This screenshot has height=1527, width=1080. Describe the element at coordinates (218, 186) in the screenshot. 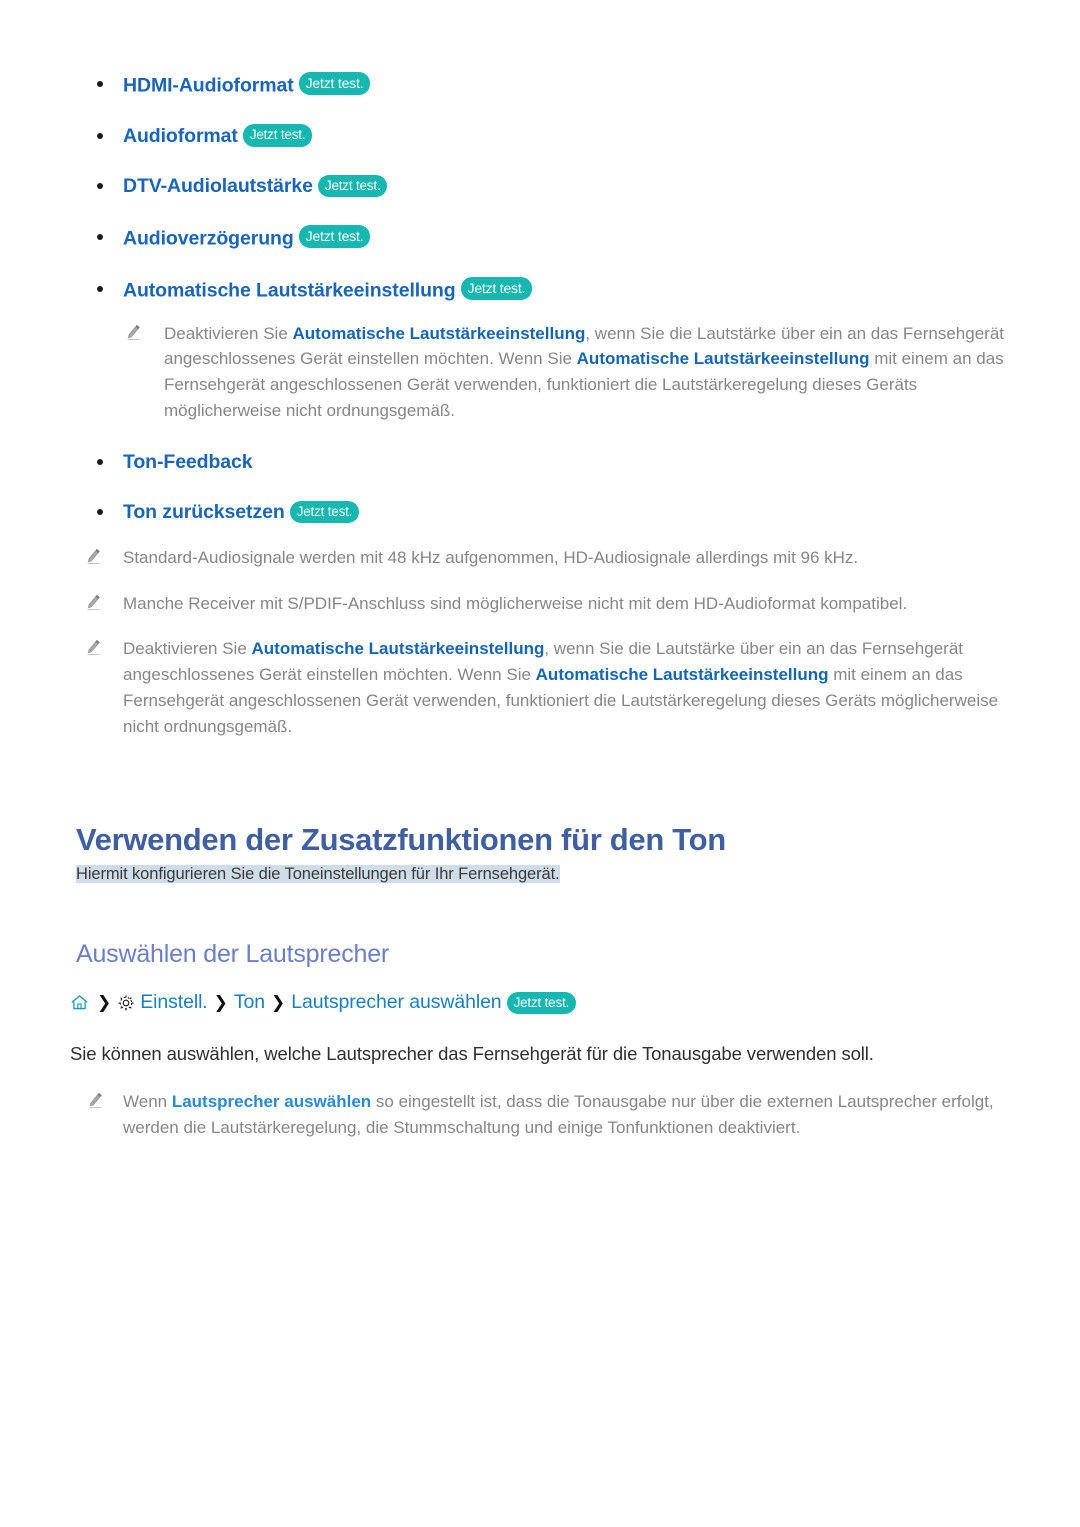

I see `setting-link-dtv-audiolautstaerke: DTV-Audiolautstärke` at that location.